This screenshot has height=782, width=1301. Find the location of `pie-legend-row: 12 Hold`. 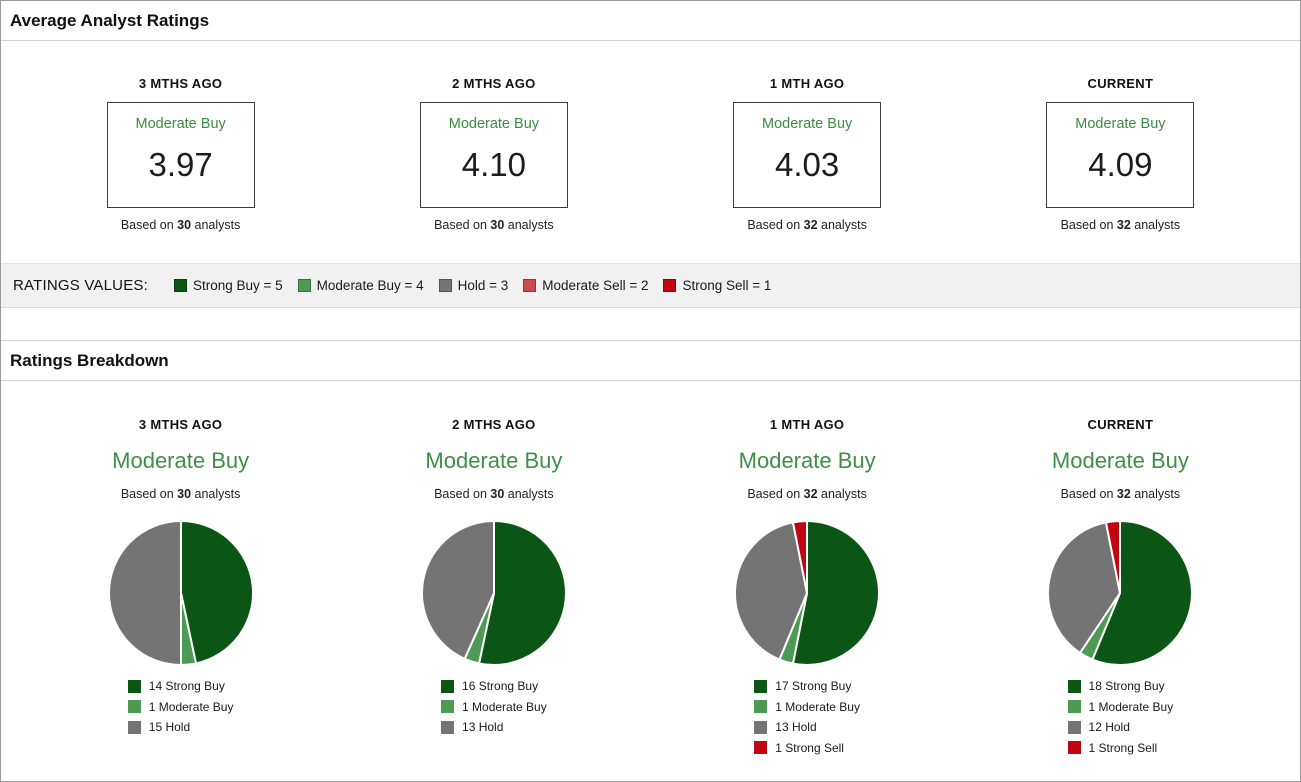

pie-legend-row: 12 Hold is located at coordinates (1120, 727).